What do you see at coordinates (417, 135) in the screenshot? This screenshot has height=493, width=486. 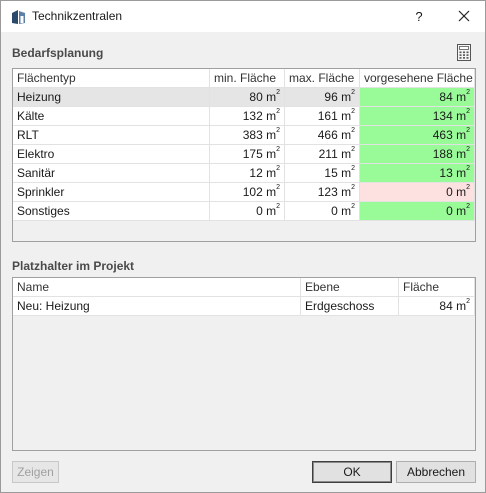 I see `cell-planned: 463 m2` at bounding box center [417, 135].